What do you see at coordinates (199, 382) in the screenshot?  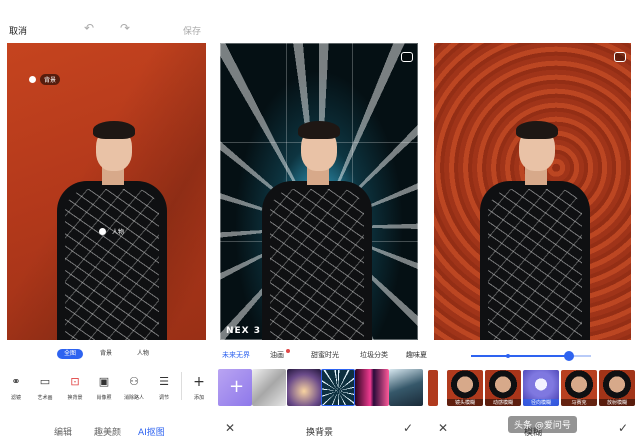 I see `add-icon: +` at bounding box center [199, 382].